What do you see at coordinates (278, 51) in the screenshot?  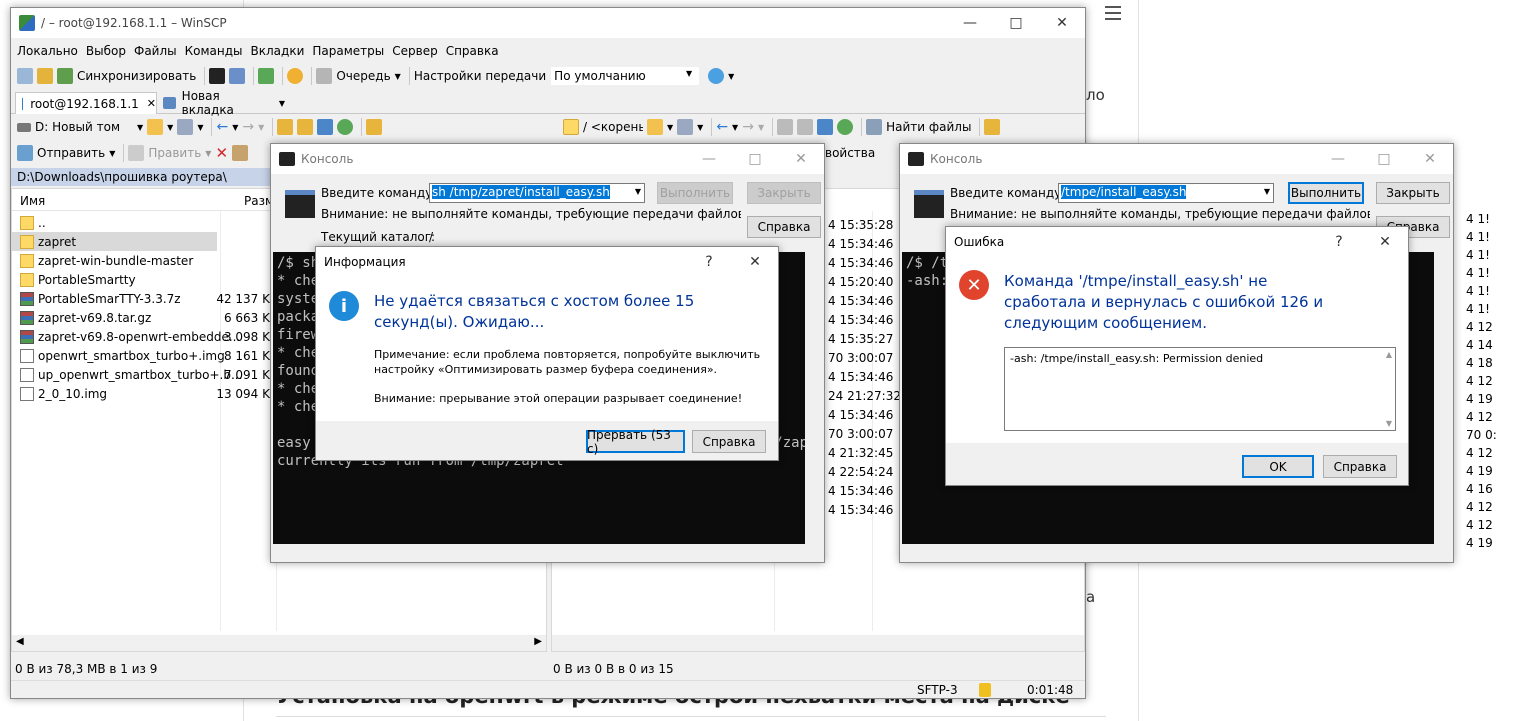 I see `menu-item: Вкладки` at bounding box center [278, 51].